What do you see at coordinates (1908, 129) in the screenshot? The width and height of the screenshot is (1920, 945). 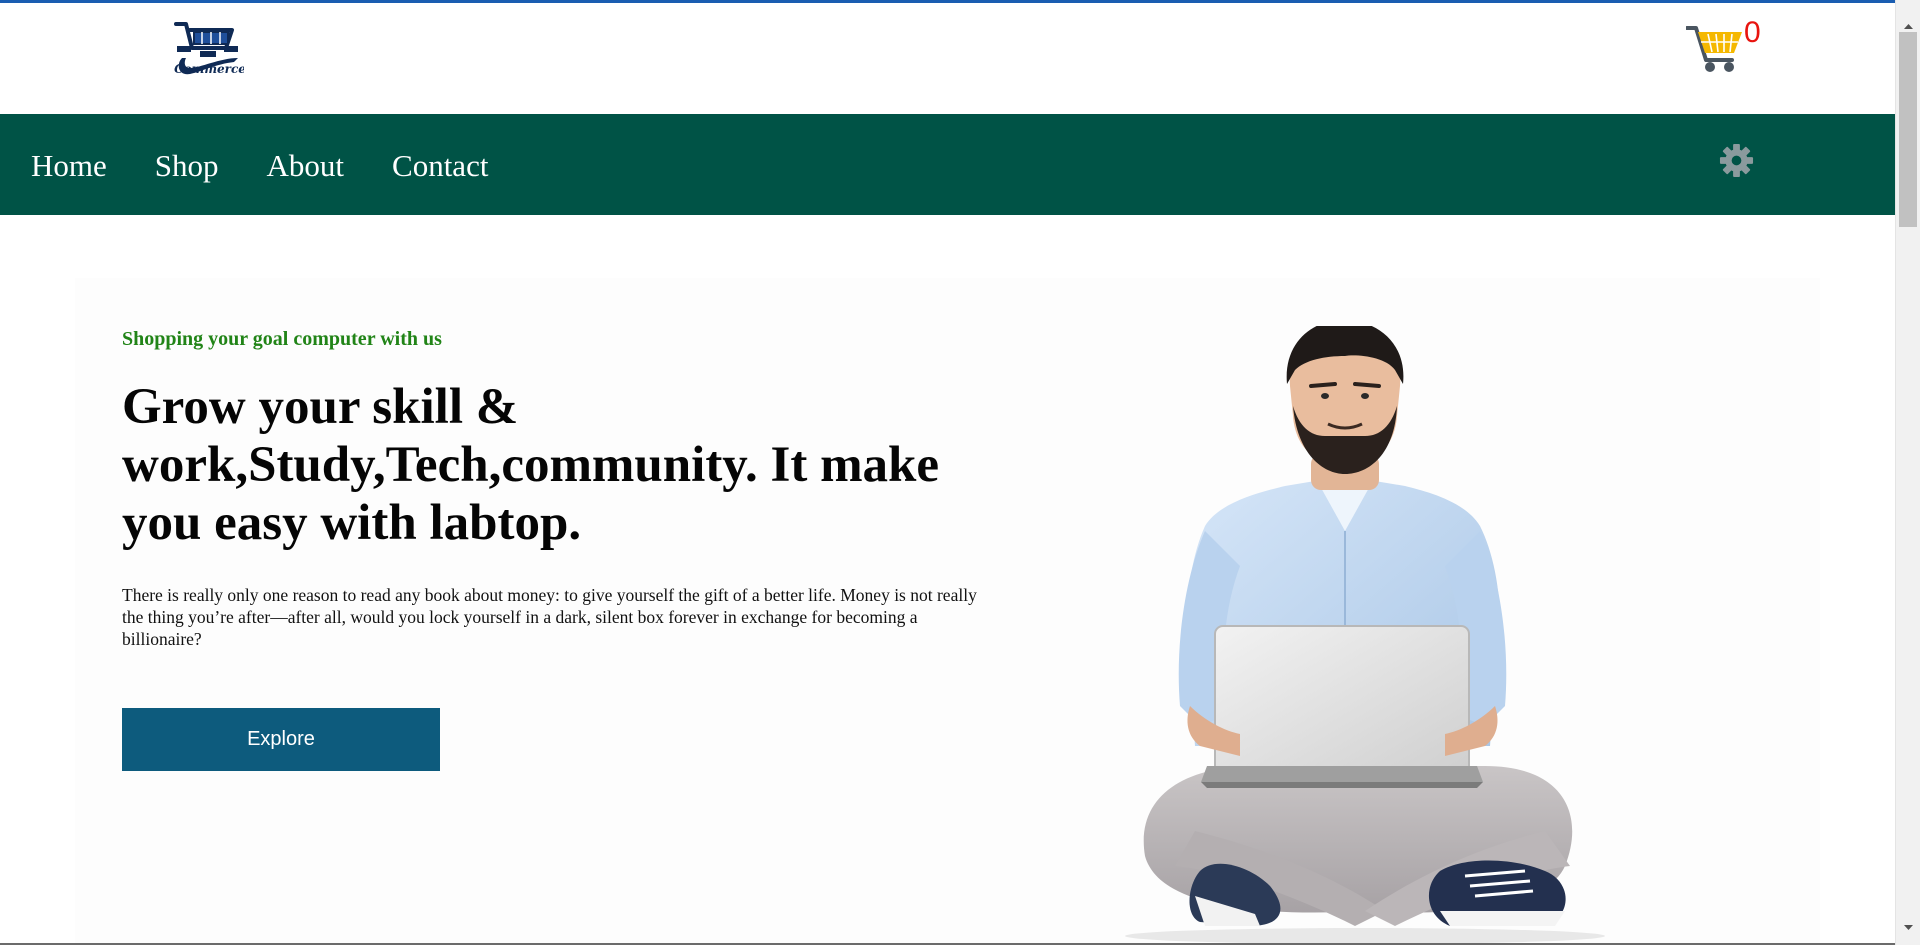 I see `scrollbar-thumb` at bounding box center [1908, 129].